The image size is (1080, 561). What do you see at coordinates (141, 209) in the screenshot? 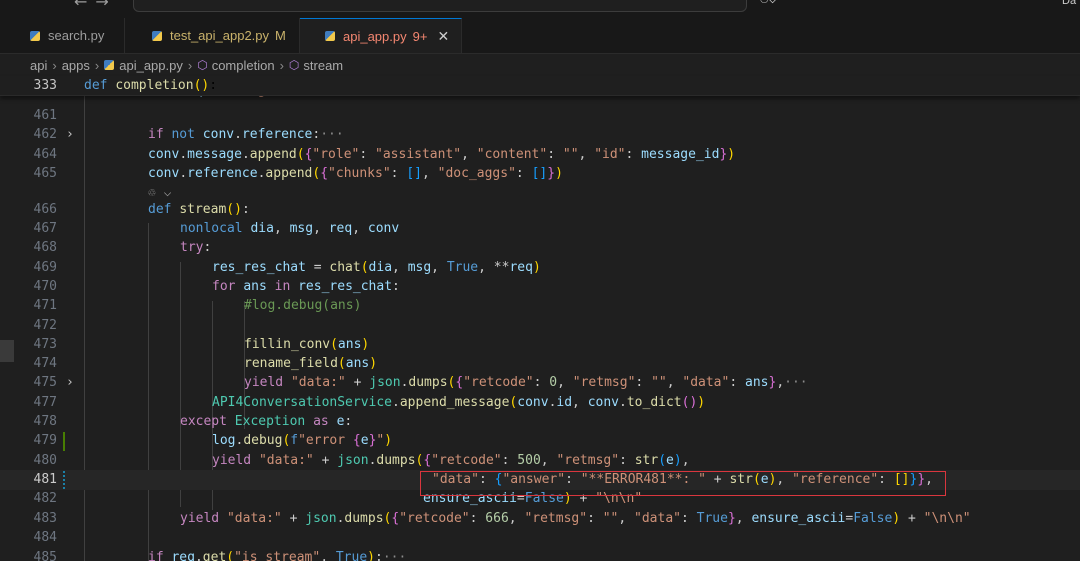
I see `code-line: 466 def stream():` at bounding box center [141, 209].